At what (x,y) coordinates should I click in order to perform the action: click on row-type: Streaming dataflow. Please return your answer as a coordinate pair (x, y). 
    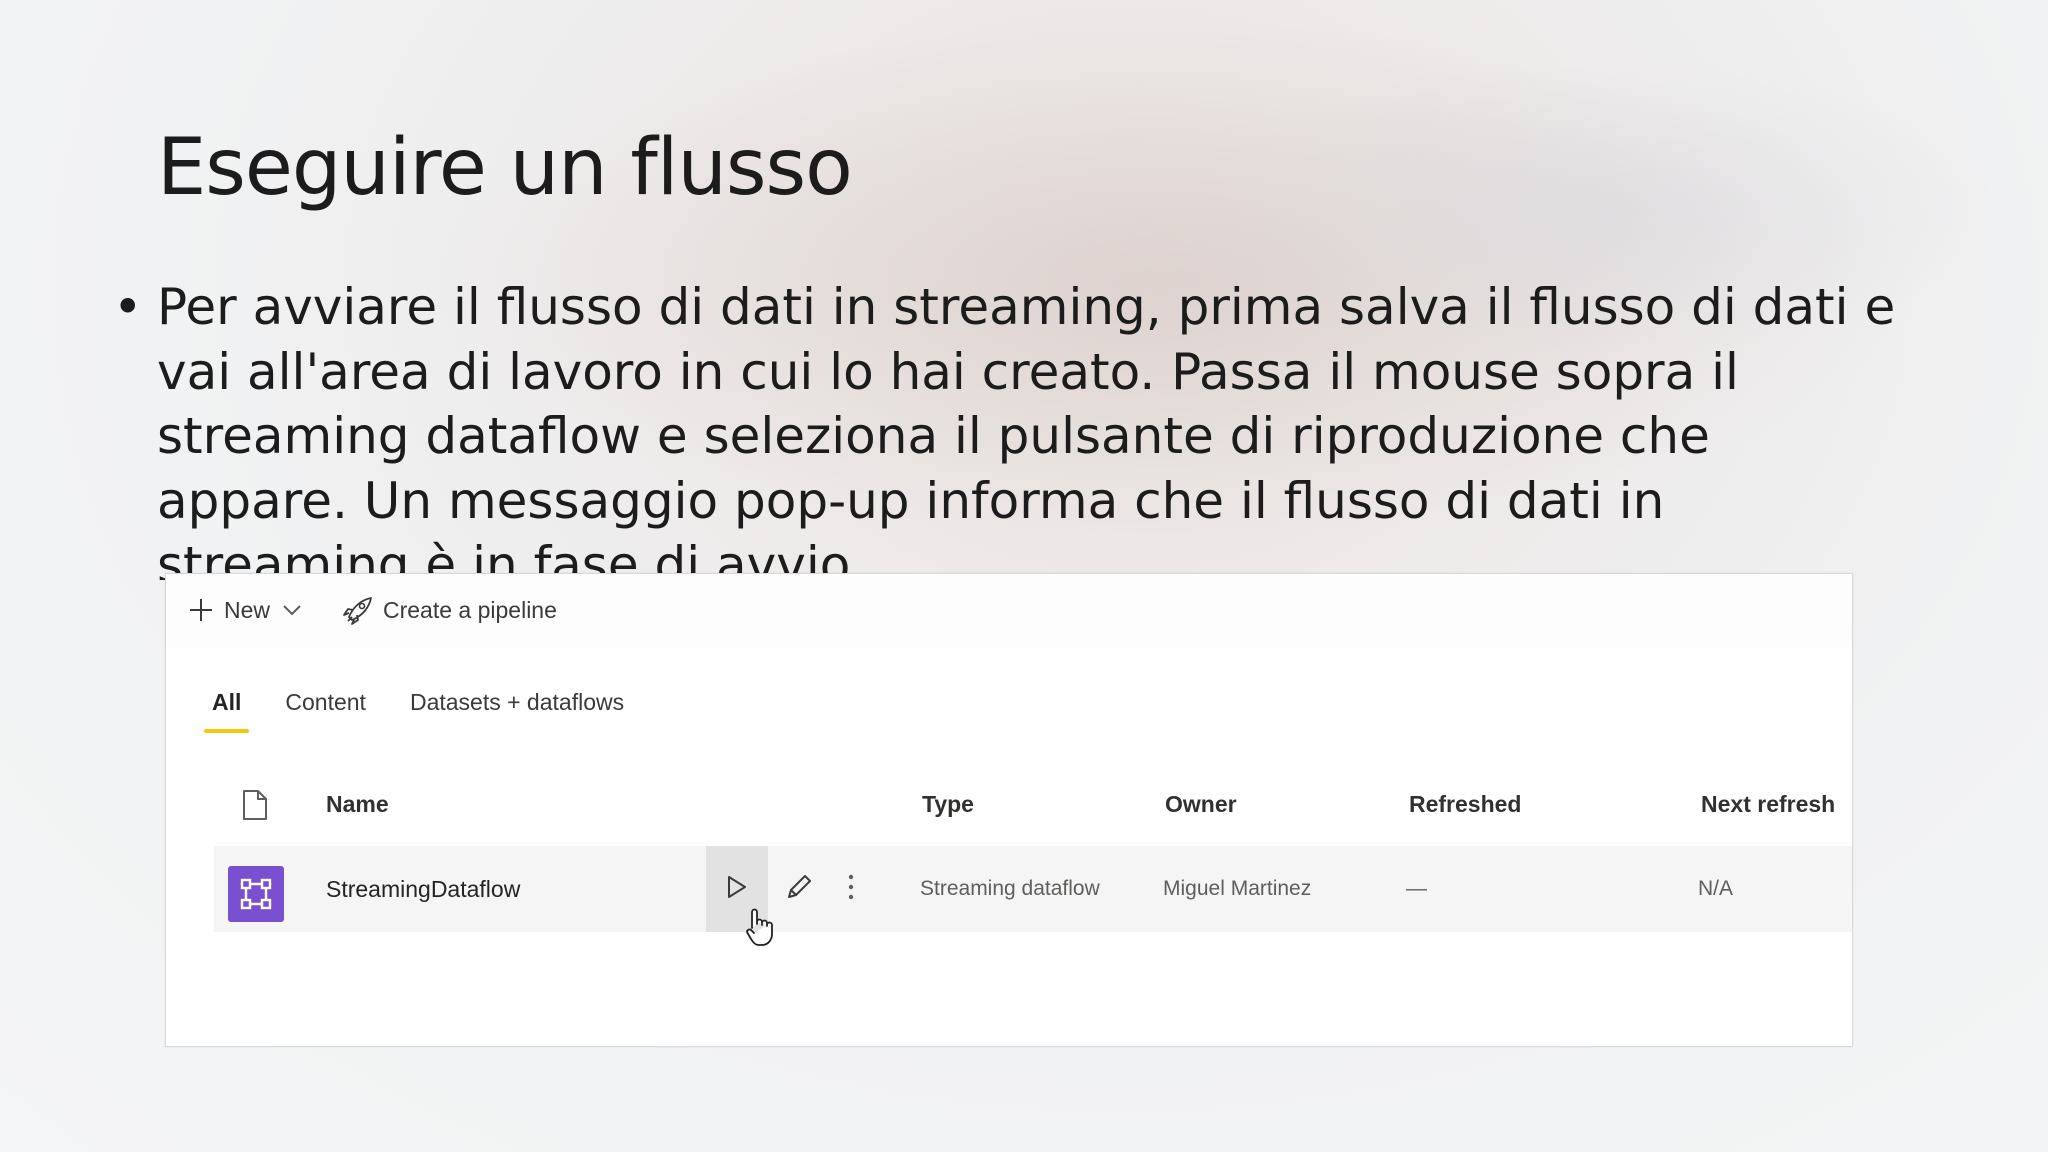
    Looking at the image, I should click on (1010, 888).